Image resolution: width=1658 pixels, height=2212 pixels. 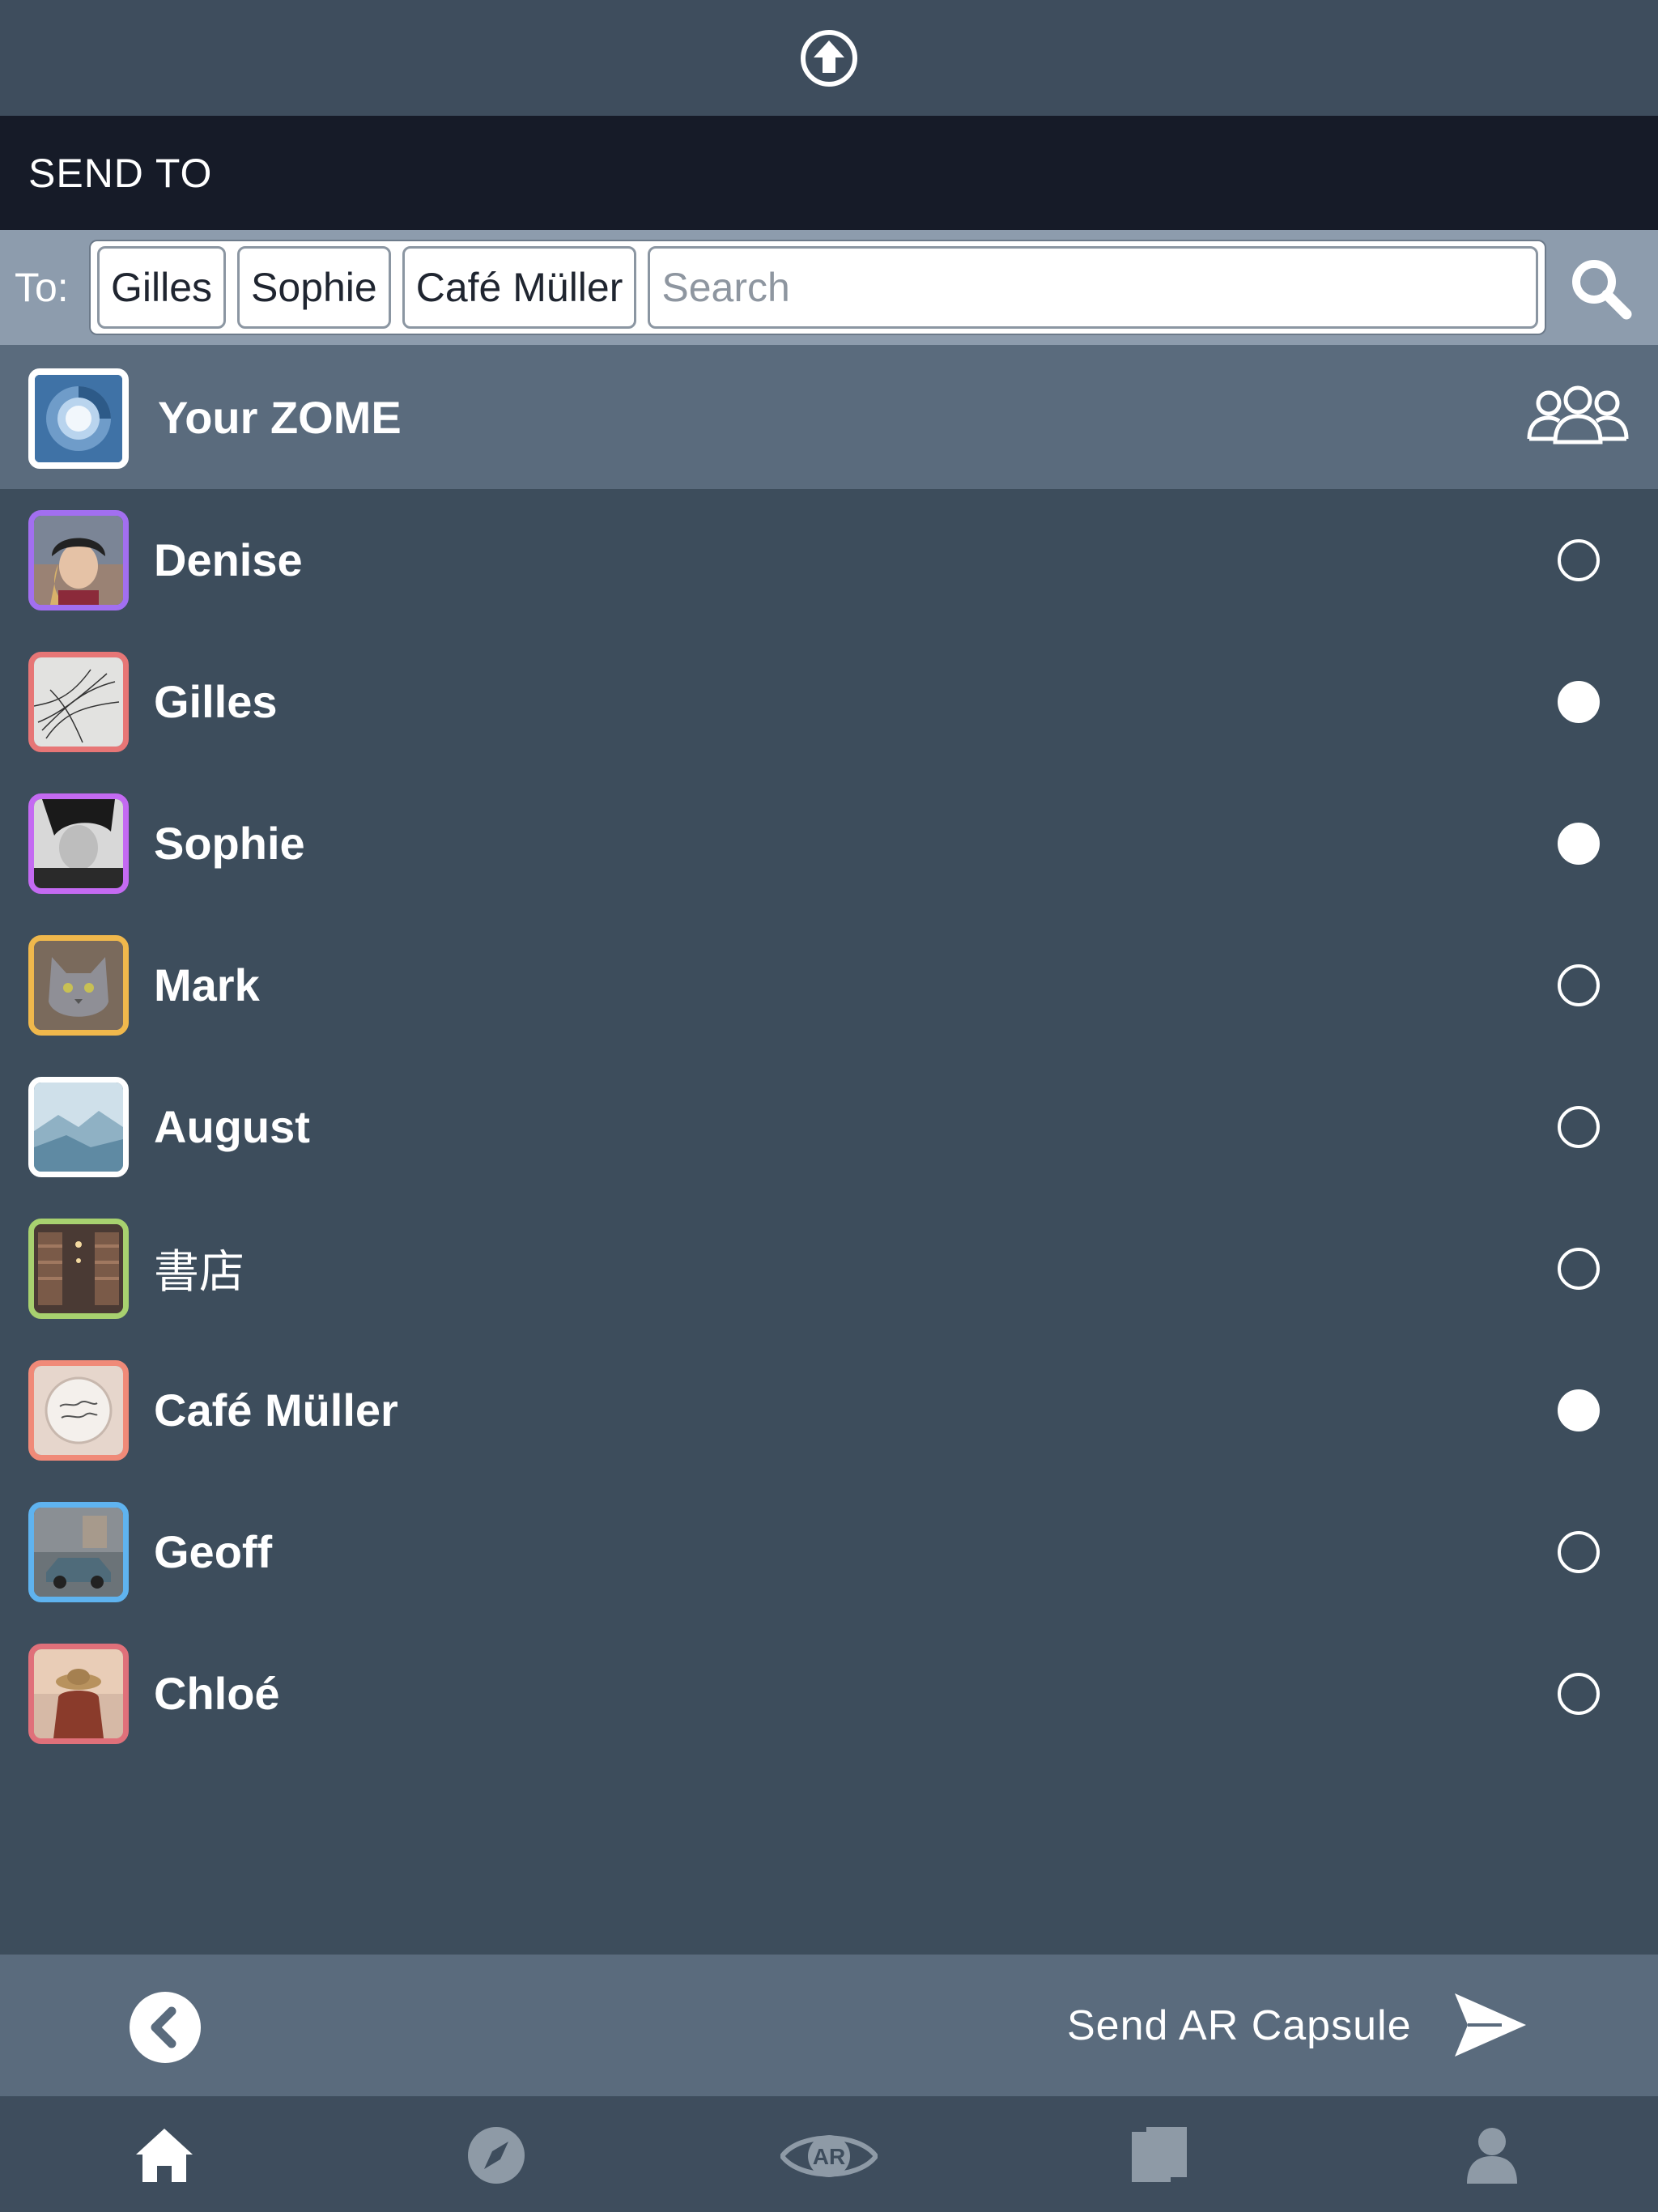 I want to click on recipient-field: Gilles Sophie Café Müller, so click(x=817, y=288).